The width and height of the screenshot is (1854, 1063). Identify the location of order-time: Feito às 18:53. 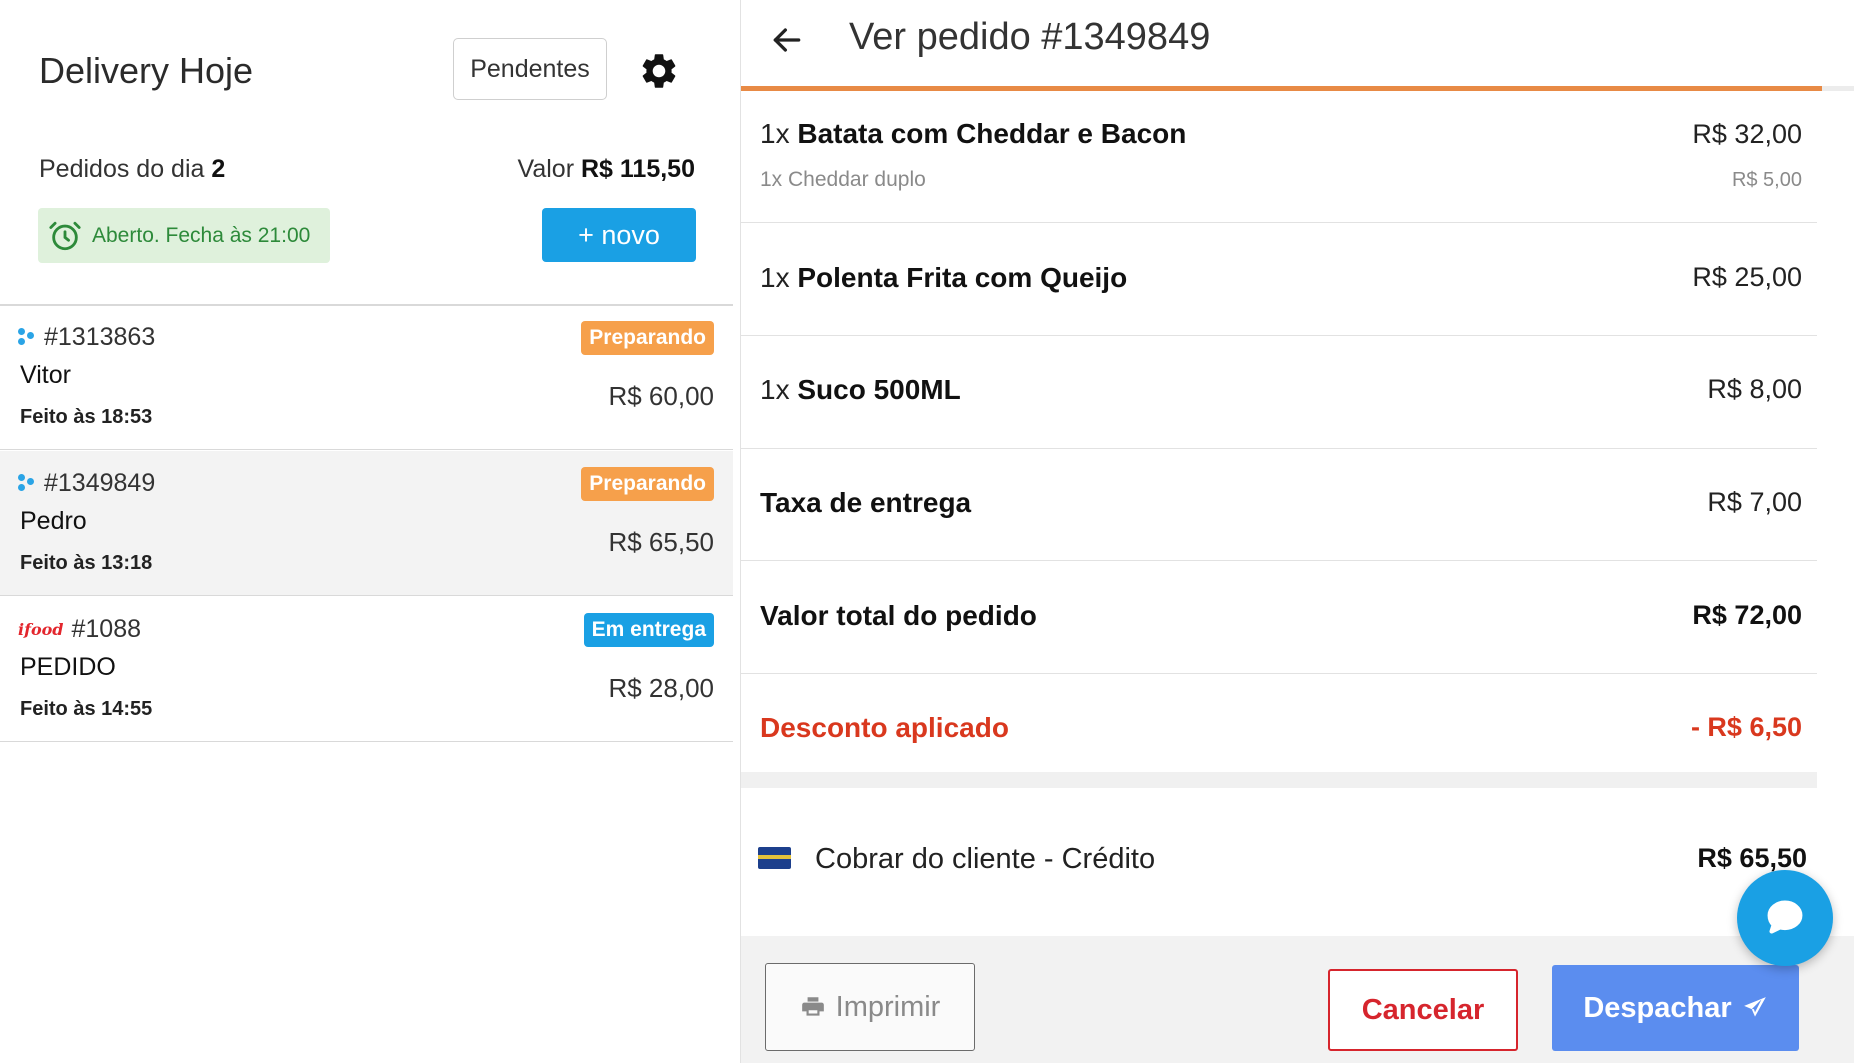
(86, 417).